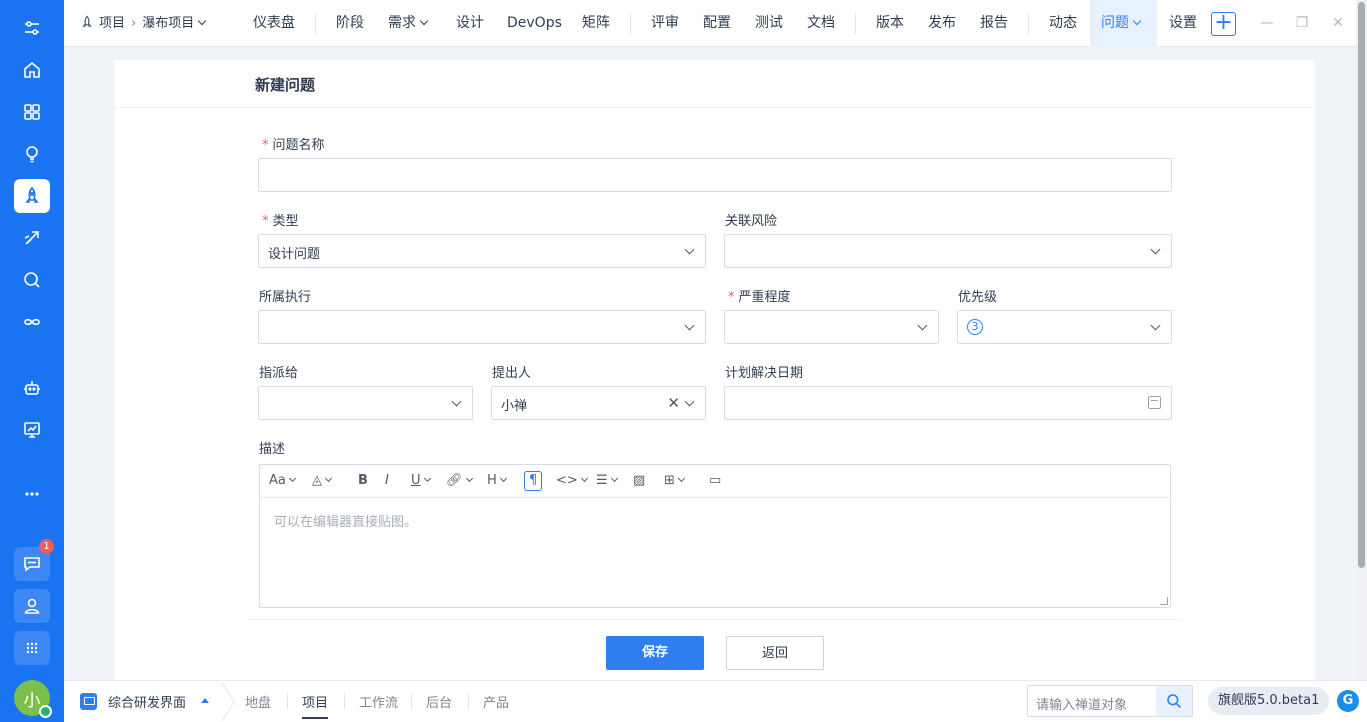  What do you see at coordinates (32, 196) in the screenshot?
I see `rocket-icon` at bounding box center [32, 196].